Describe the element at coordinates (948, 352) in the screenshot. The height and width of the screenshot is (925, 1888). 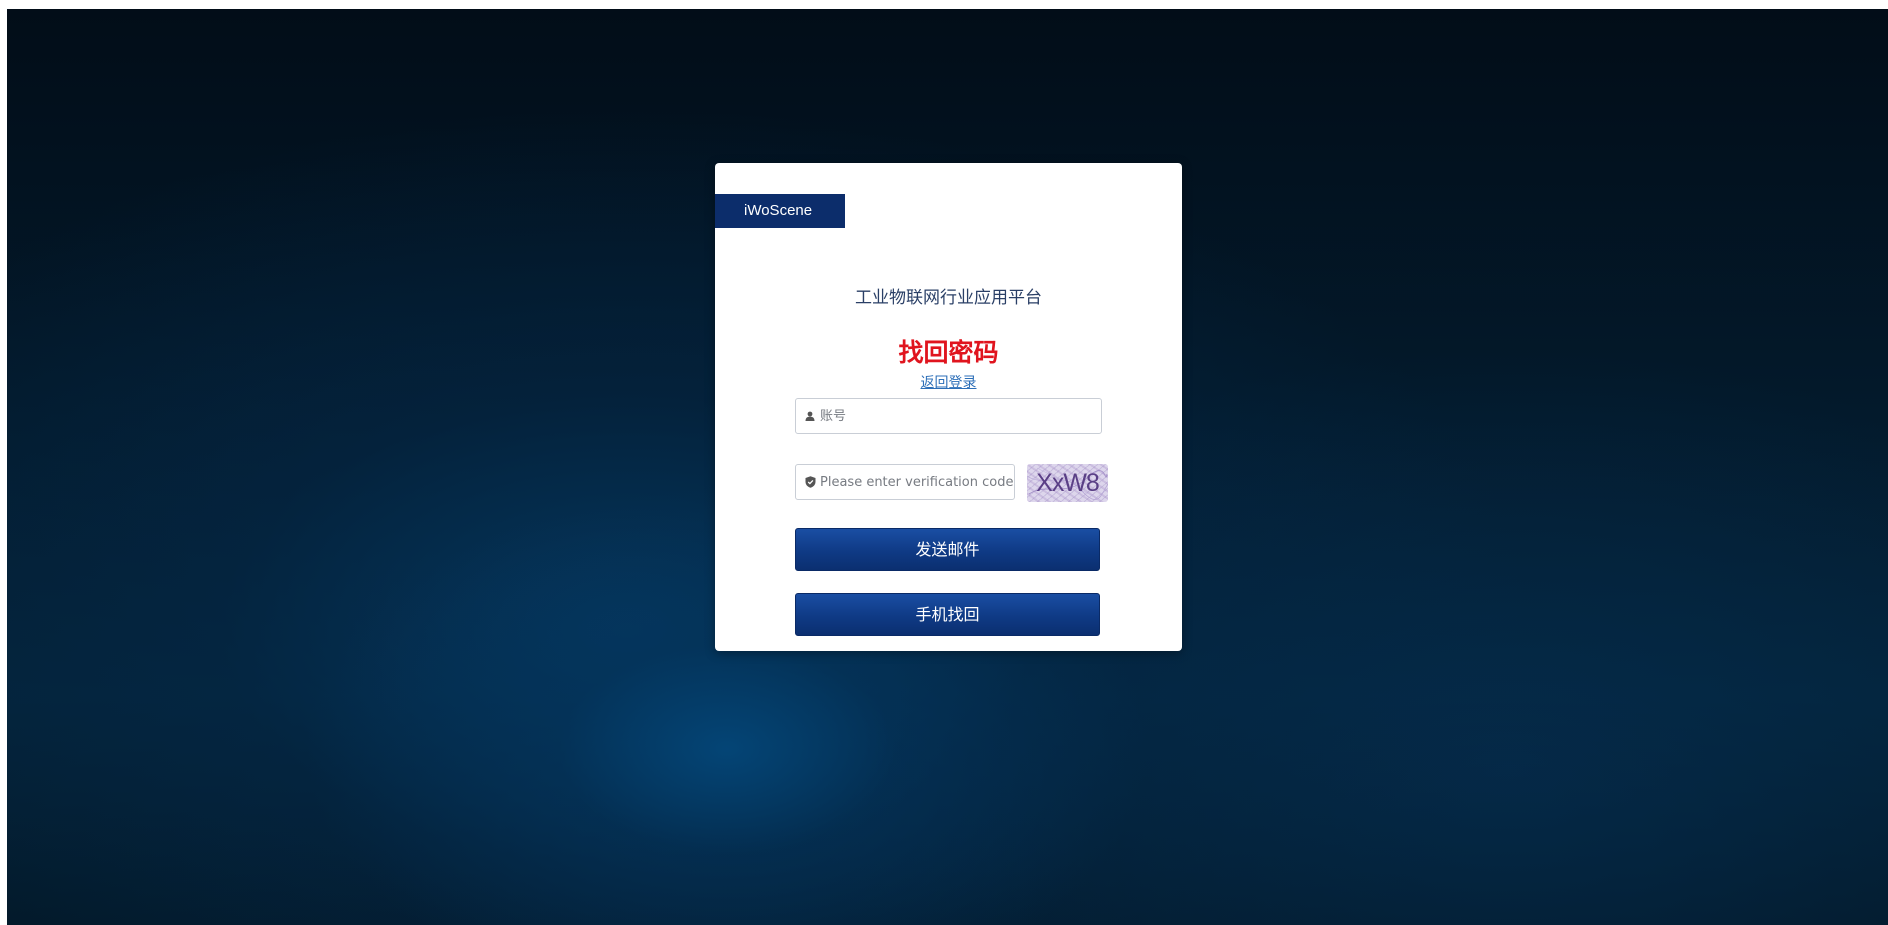
I see `page-title: 找回密码` at that location.